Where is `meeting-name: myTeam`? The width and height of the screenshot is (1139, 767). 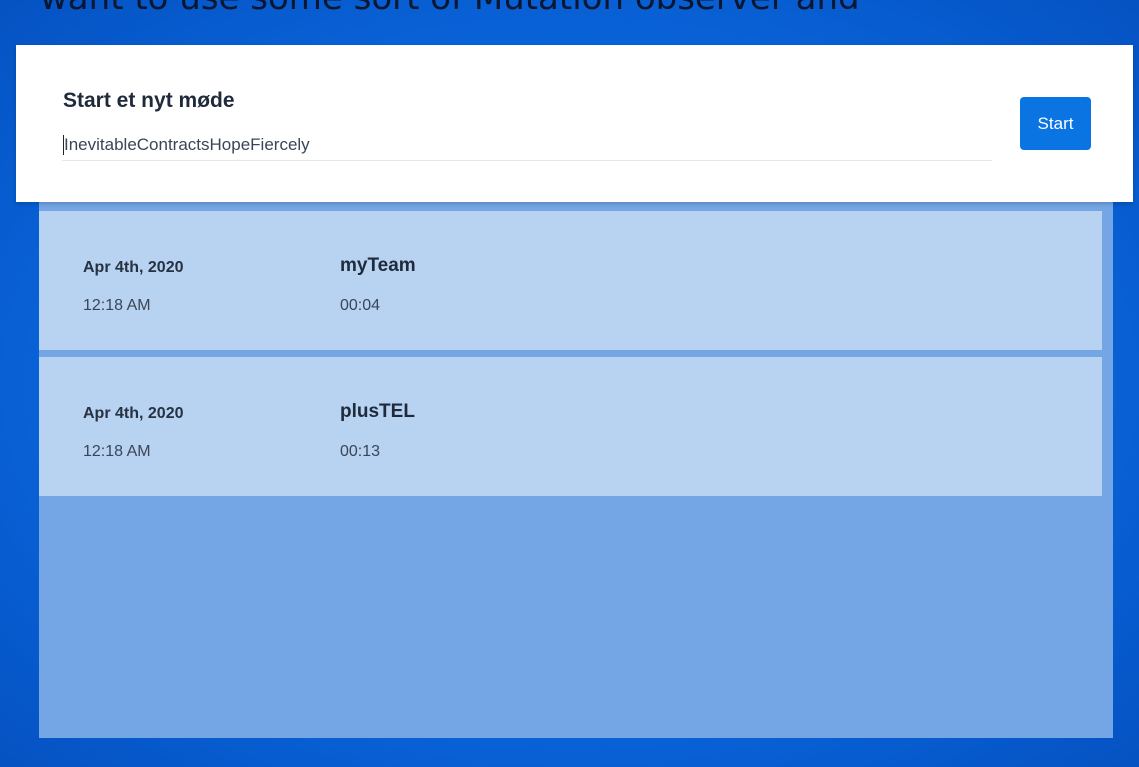
meeting-name: myTeam is located at coordinates (378, 265).